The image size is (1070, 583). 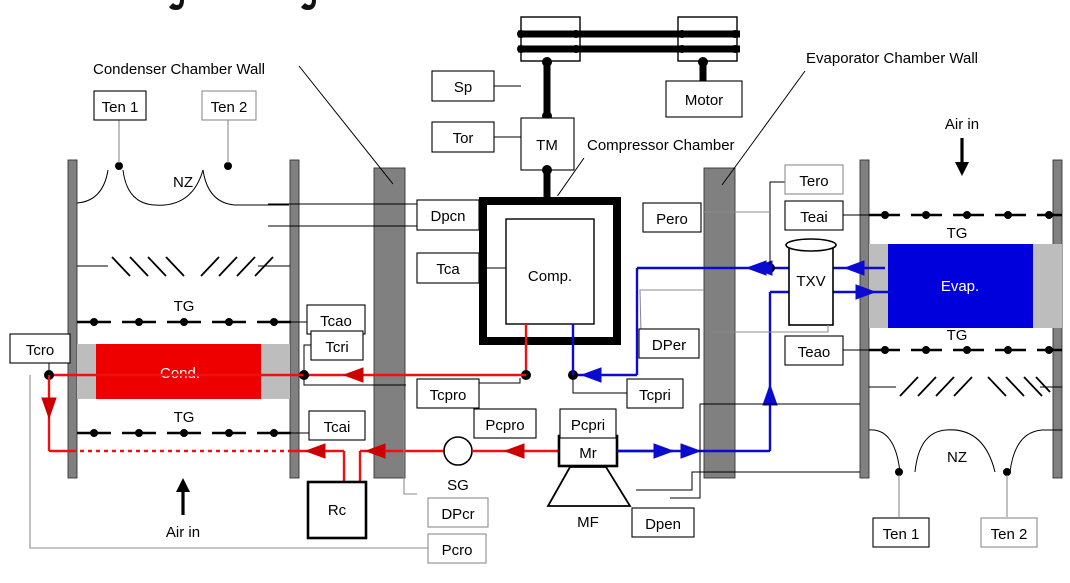 What do you see at coordinates (777, 223) in the screenshot?
I see `tero-leader` at bounding box center [777, 223].